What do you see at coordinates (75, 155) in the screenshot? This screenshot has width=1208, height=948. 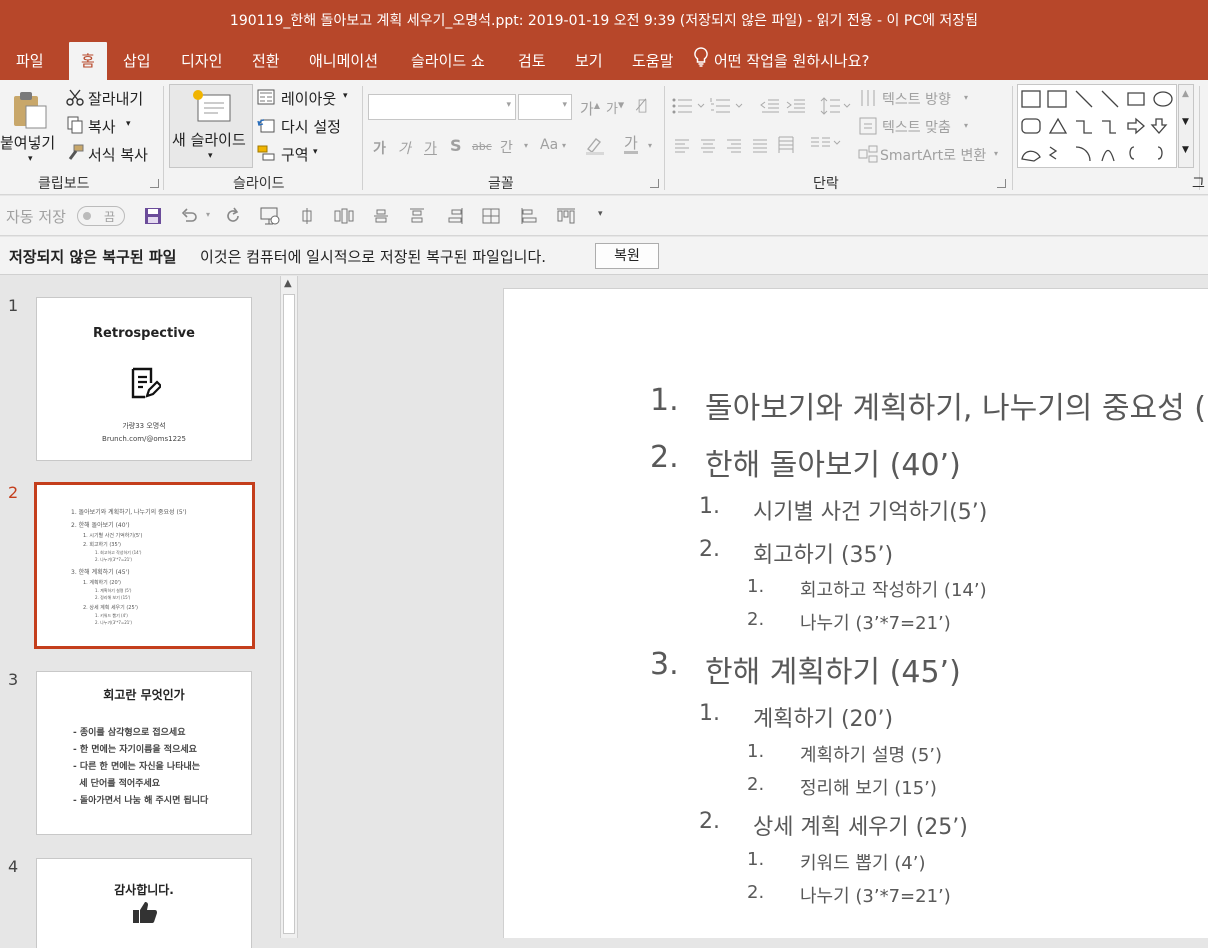 I see `brush-icon` at bounding box center [75, 155].